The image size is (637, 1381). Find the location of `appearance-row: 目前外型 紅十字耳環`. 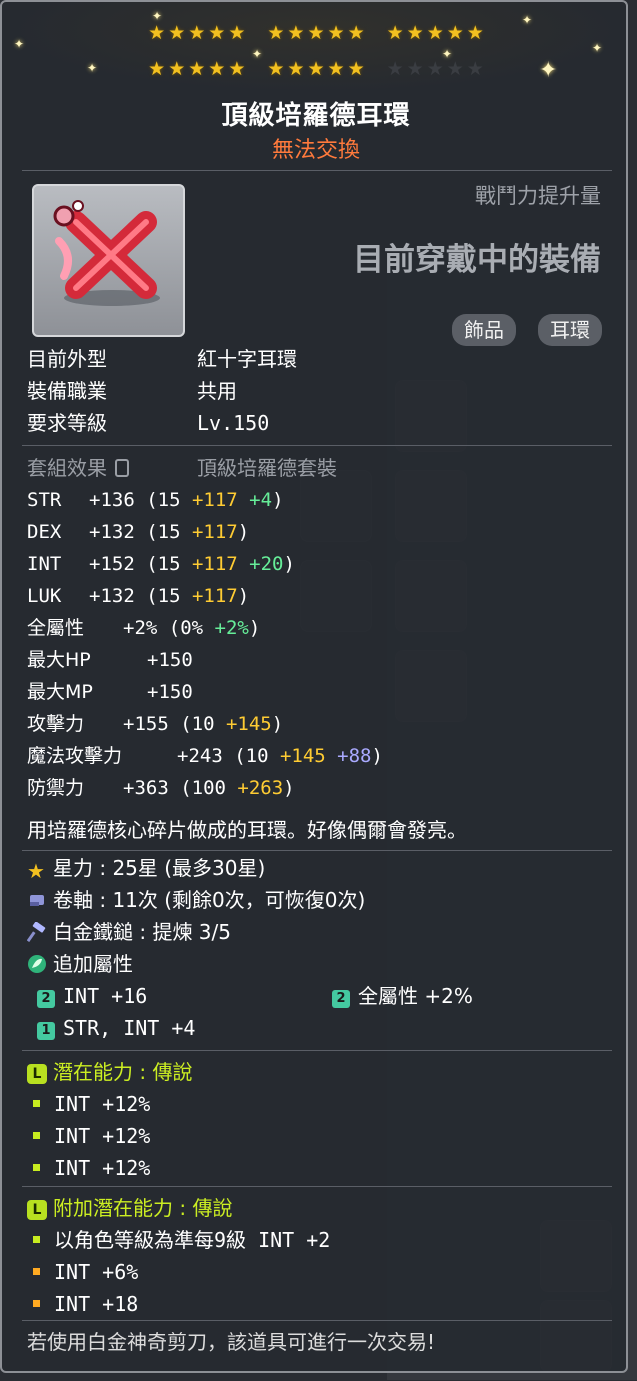

appearance-row: 目前外型 紅十字耳環 is located at coordinates (162, 359).